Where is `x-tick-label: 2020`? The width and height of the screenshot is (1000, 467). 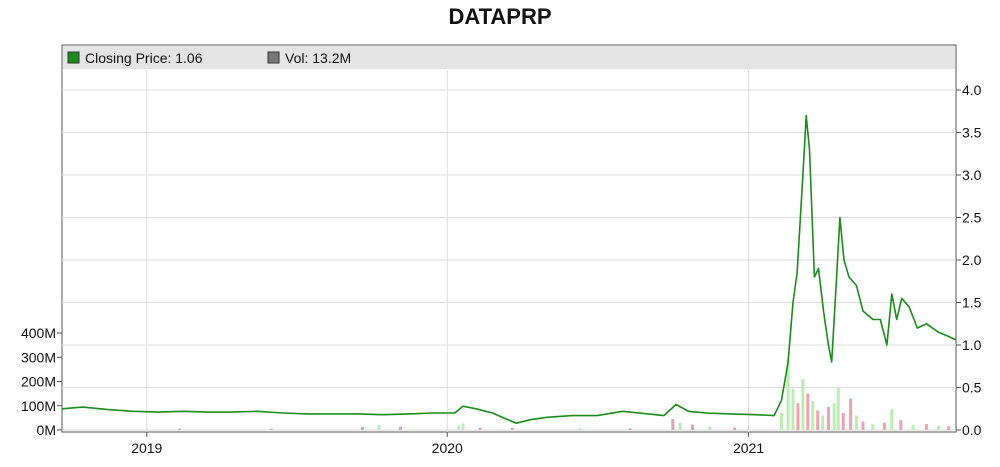 x-tick-label: 2020 is located at coordinates (447, 448).